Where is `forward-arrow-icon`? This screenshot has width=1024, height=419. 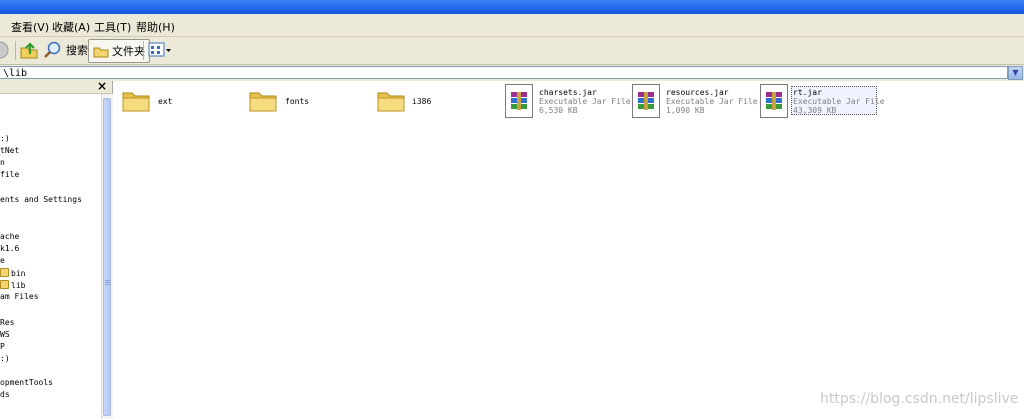
forward-arrow-icon is located at coordinates (4, 50).